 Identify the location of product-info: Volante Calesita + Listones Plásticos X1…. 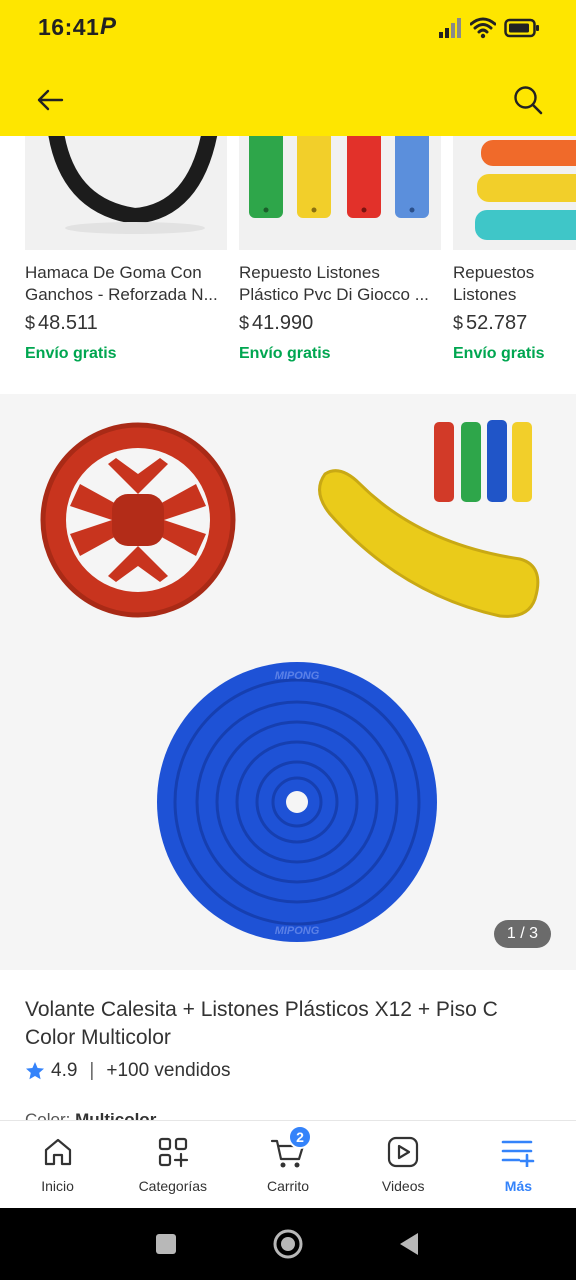
(288, 1045).